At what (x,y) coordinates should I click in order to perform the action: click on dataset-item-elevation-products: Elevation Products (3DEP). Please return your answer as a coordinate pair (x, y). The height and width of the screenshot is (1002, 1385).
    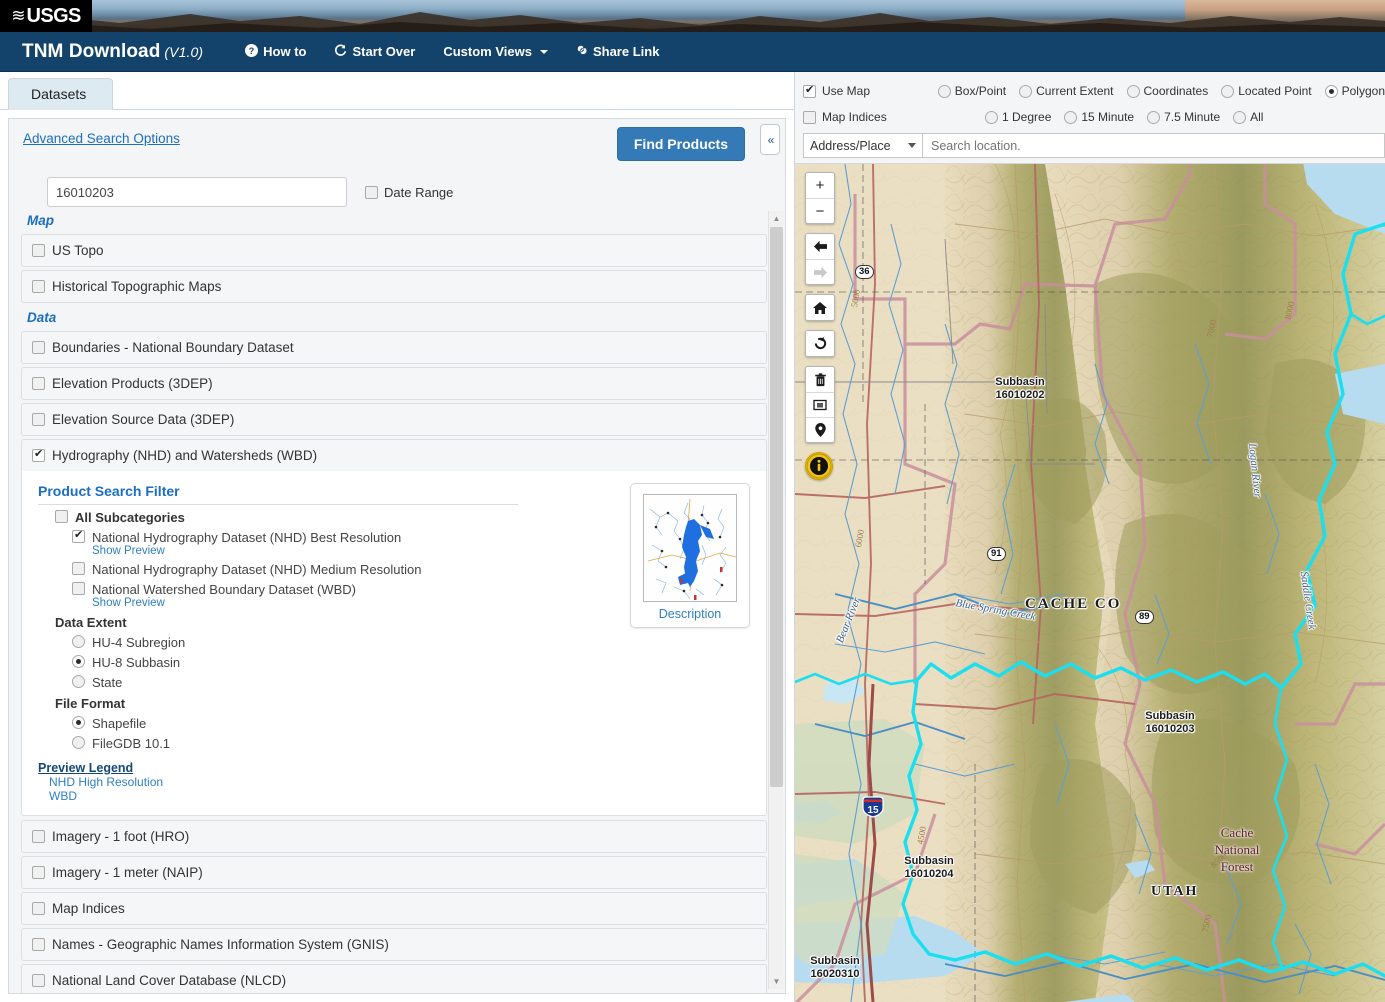
    Looking at the image, I should click on (394, 383).